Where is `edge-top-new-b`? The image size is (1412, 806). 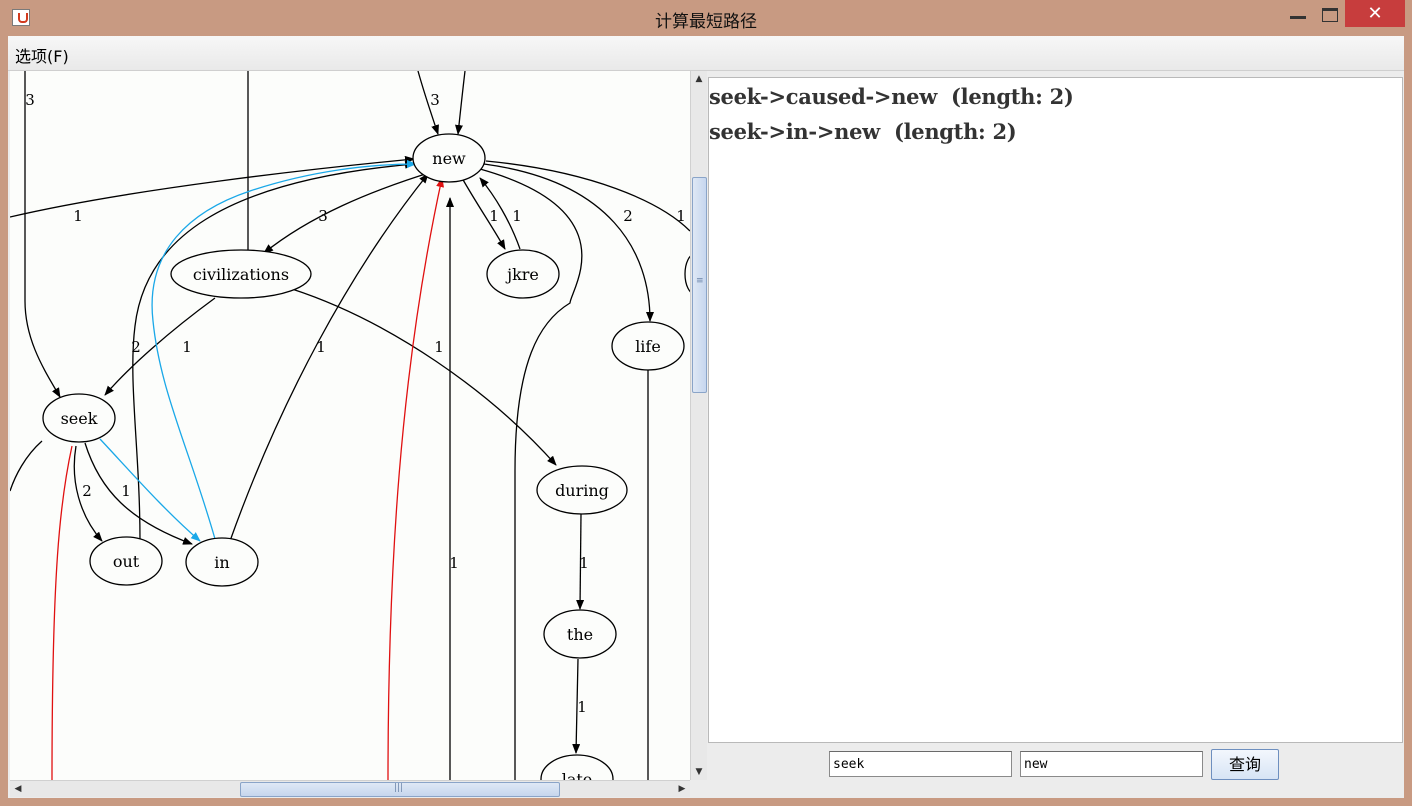
edge-top-new-b is located at coordinates (460, 103).